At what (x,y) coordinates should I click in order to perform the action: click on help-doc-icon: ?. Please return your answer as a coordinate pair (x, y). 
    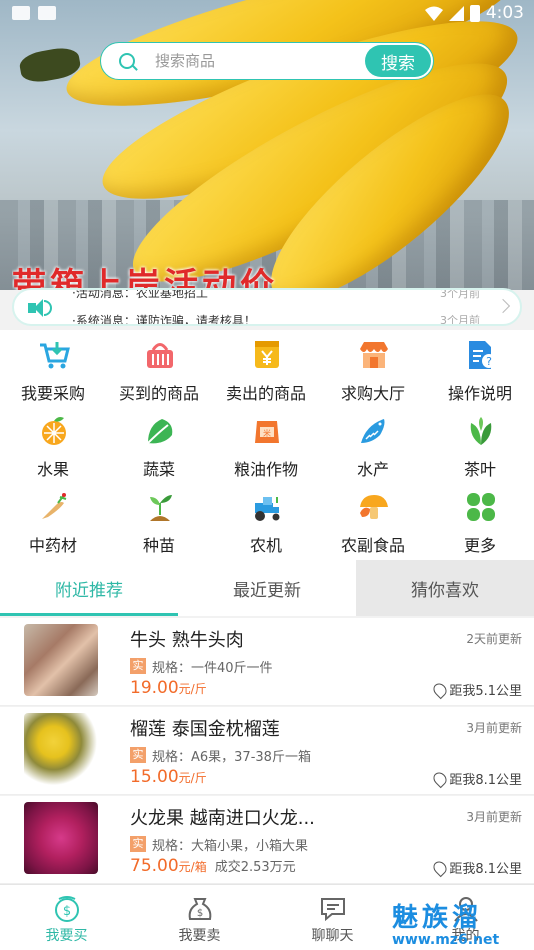
    Looking at the image, I should click on (482, 355).